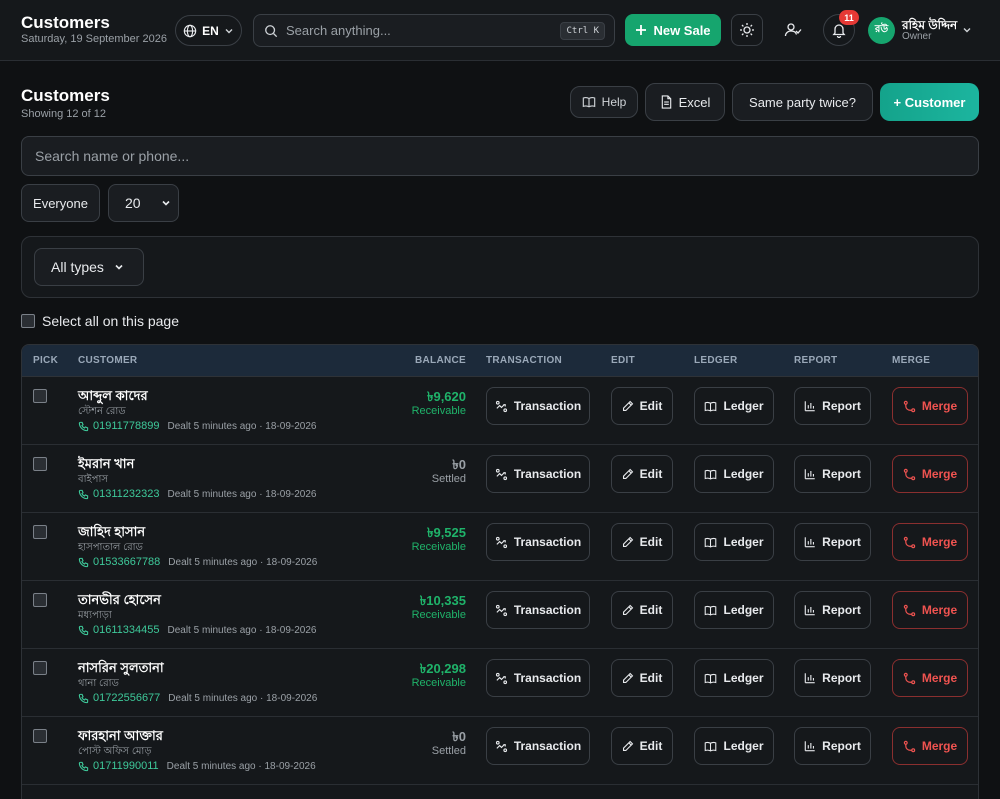 Image resolution: width=1000 pixels, height=799 pixels. Describe the element at coordinates (604, 102) in the screenshot. I see `help-button: Help` at that location.